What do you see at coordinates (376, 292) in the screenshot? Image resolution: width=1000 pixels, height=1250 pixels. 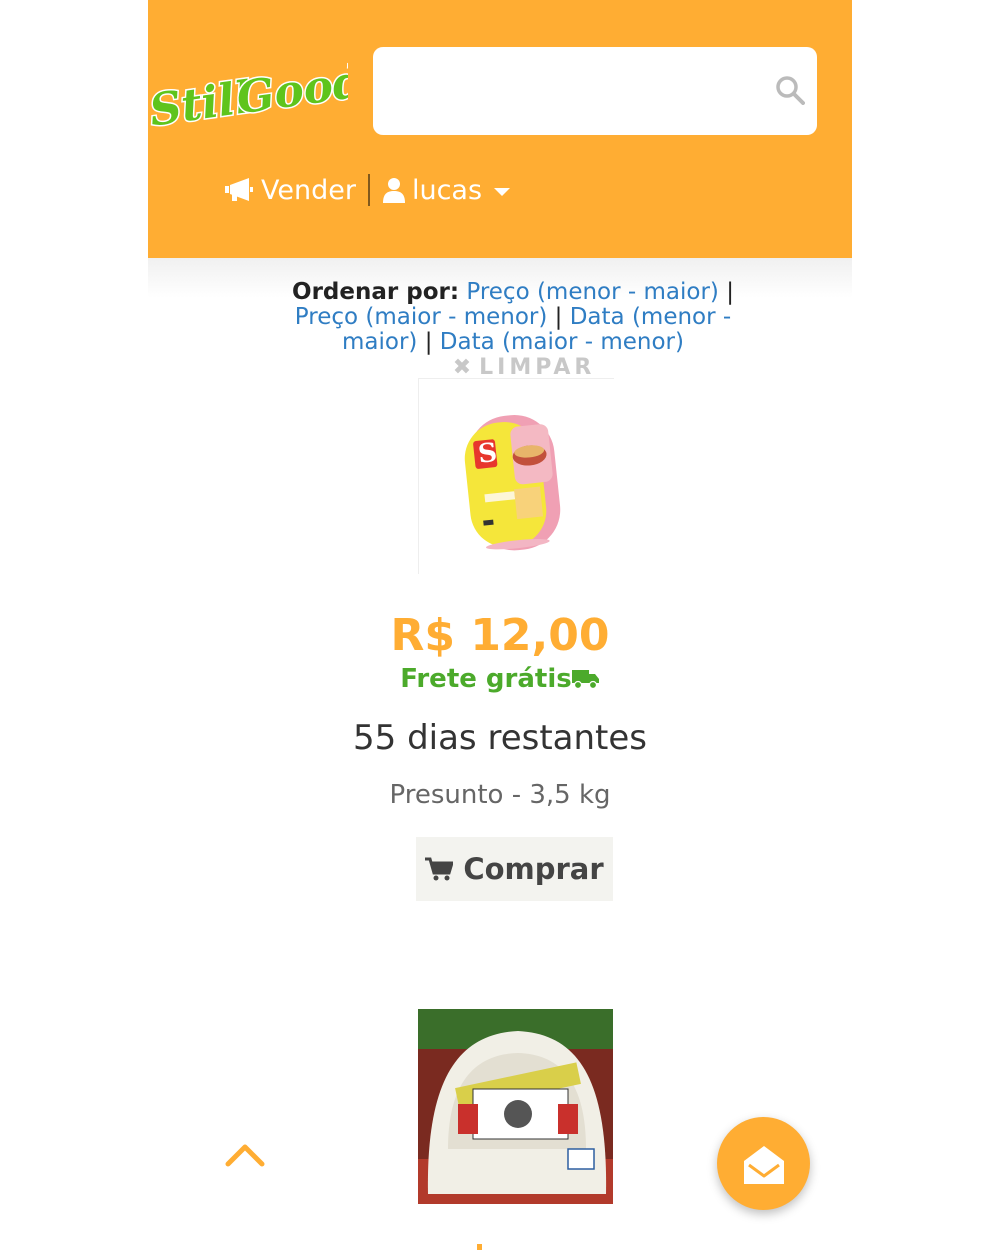 I see `sort-label: Ordenar por:` at bounding box center [376, 292].